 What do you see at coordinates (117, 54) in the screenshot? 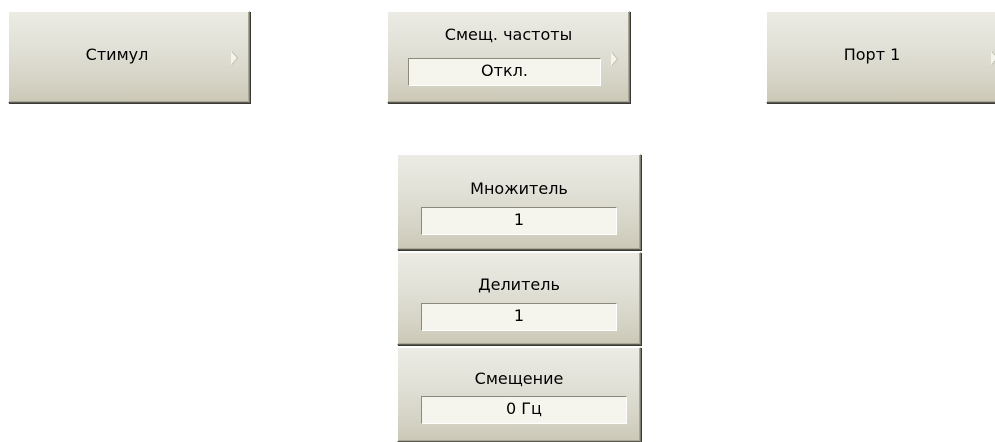
I see `stimulus-button-label: Стимул` at bounding box center [117, 54].